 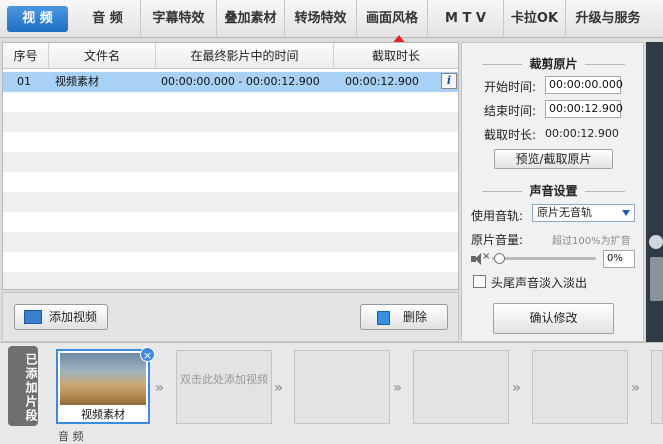 I want to click on preview-crop-button: 预览/截取原片, so click(x=553, y=159).